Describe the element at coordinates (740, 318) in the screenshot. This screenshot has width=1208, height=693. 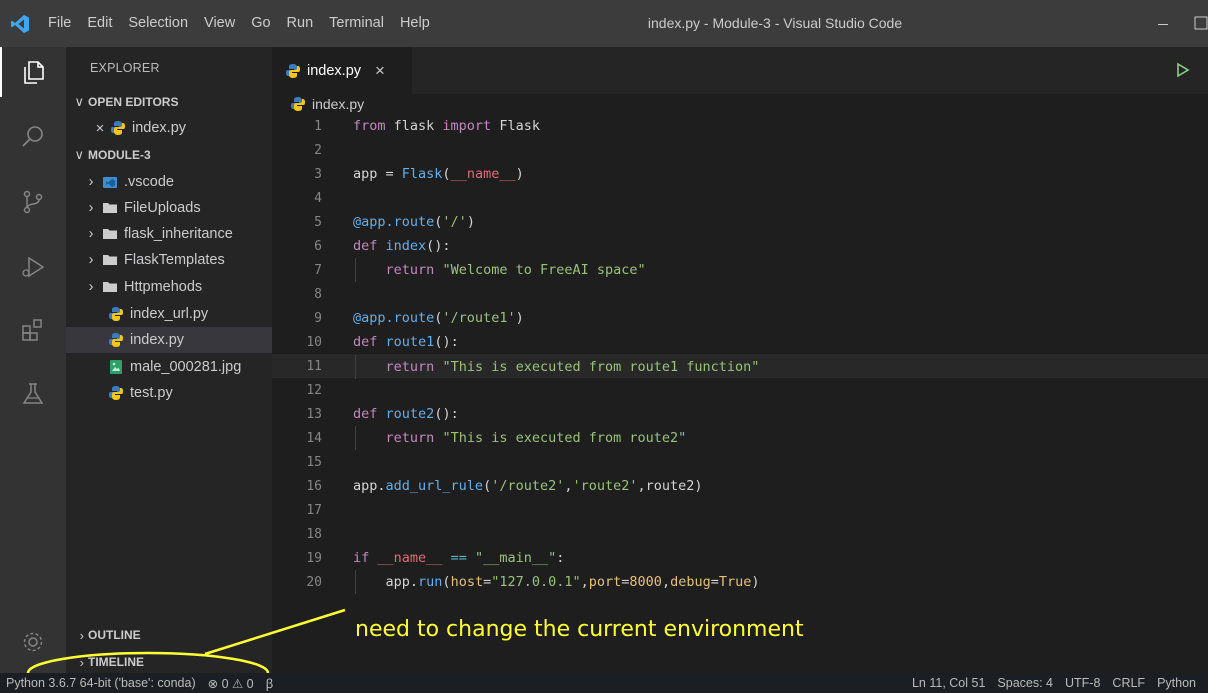
I see `code-line: 9 @app.route('/route1')` at that location.